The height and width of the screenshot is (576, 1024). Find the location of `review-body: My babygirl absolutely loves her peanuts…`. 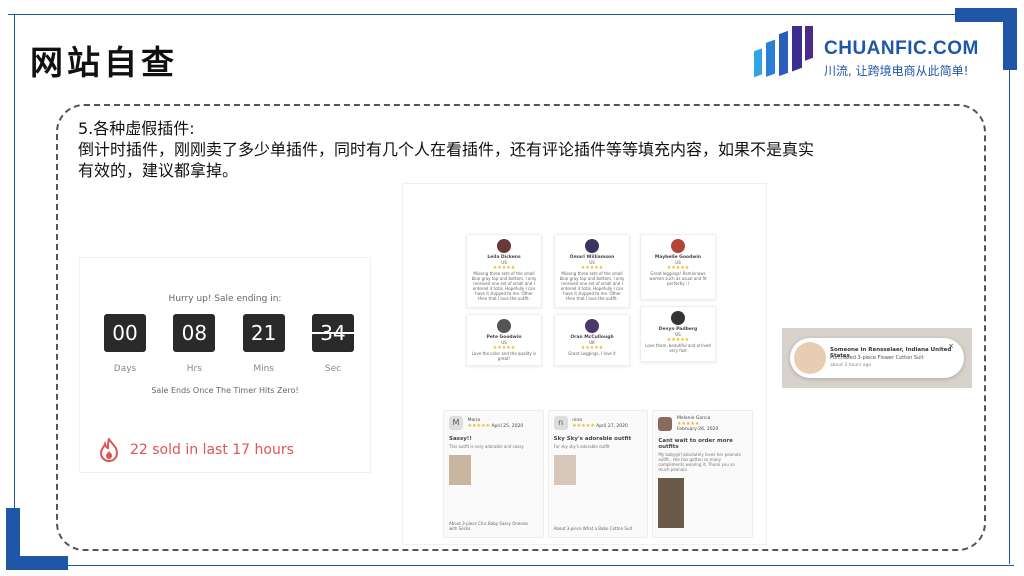

review-body: My babygirl absolutely loves her peanuts… is located at coordinates (699, 462).